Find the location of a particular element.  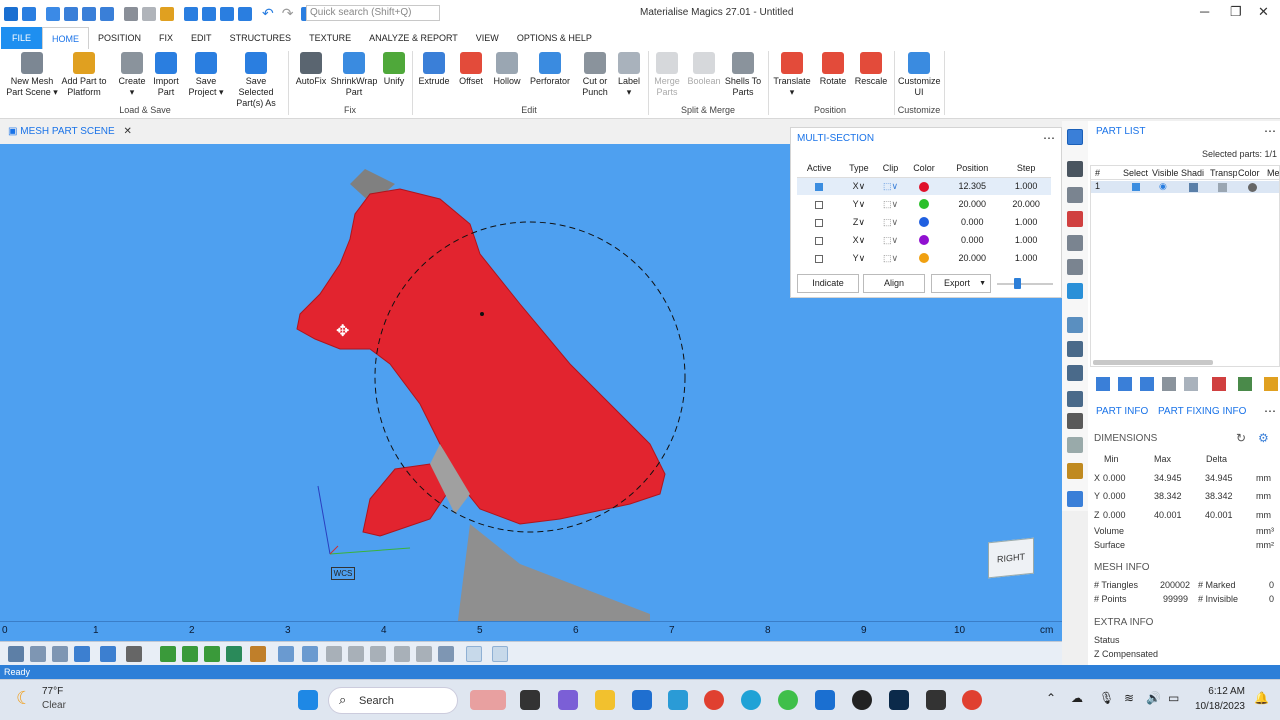

slider-track is located at coordinates (1025, 284).